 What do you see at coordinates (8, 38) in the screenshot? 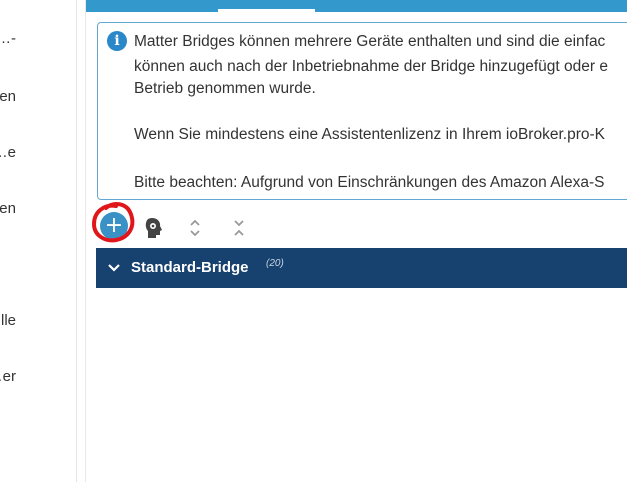
I see `sidebar-item-label: …-` at bounding box center [8, 38].